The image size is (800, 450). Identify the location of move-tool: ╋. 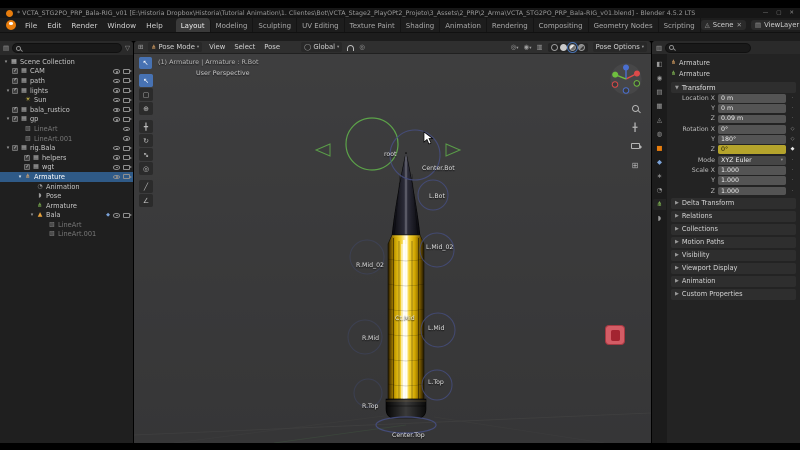
(146, 126).